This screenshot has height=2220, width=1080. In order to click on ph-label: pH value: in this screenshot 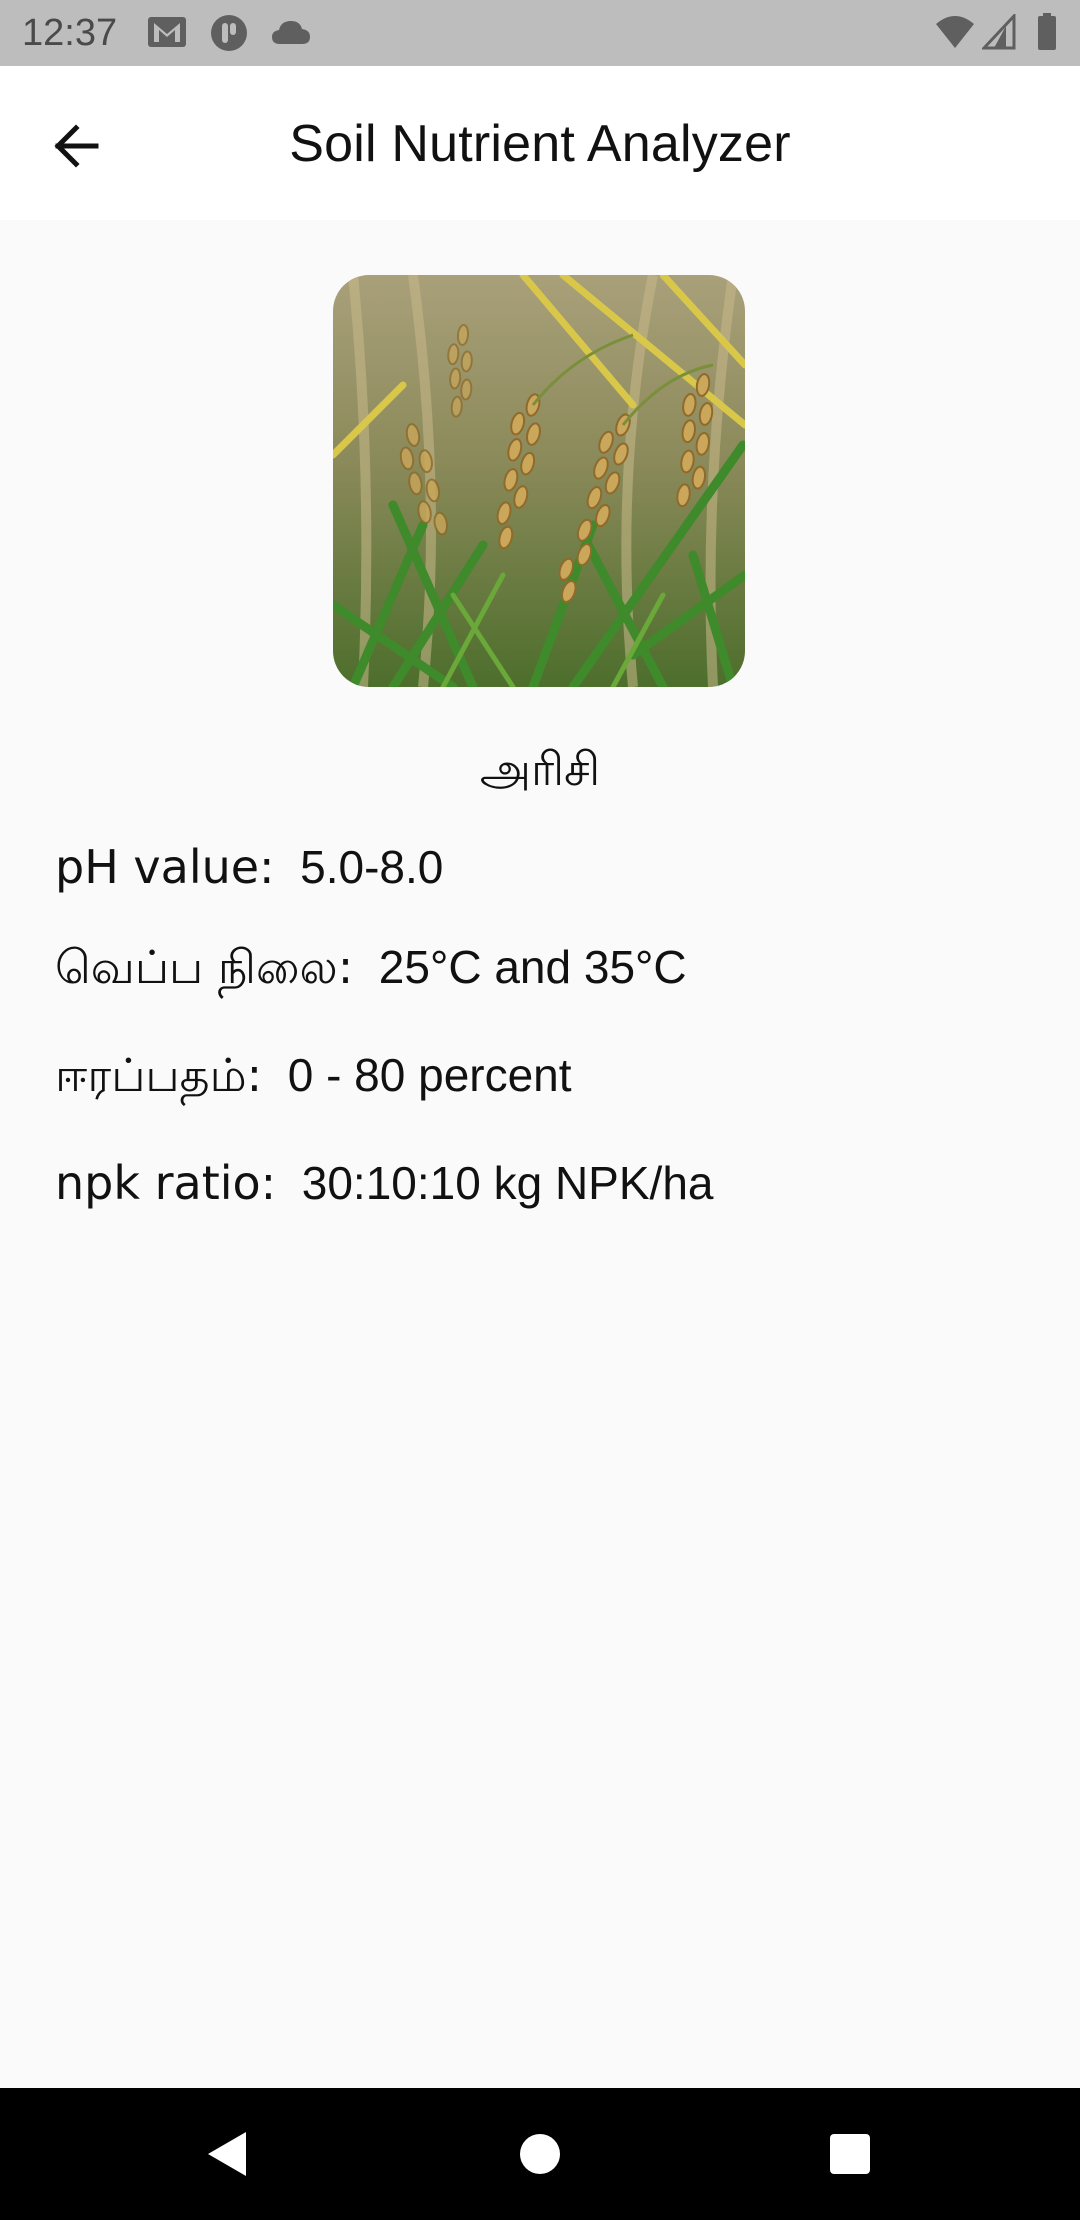, I will do `click(165, 867)`.